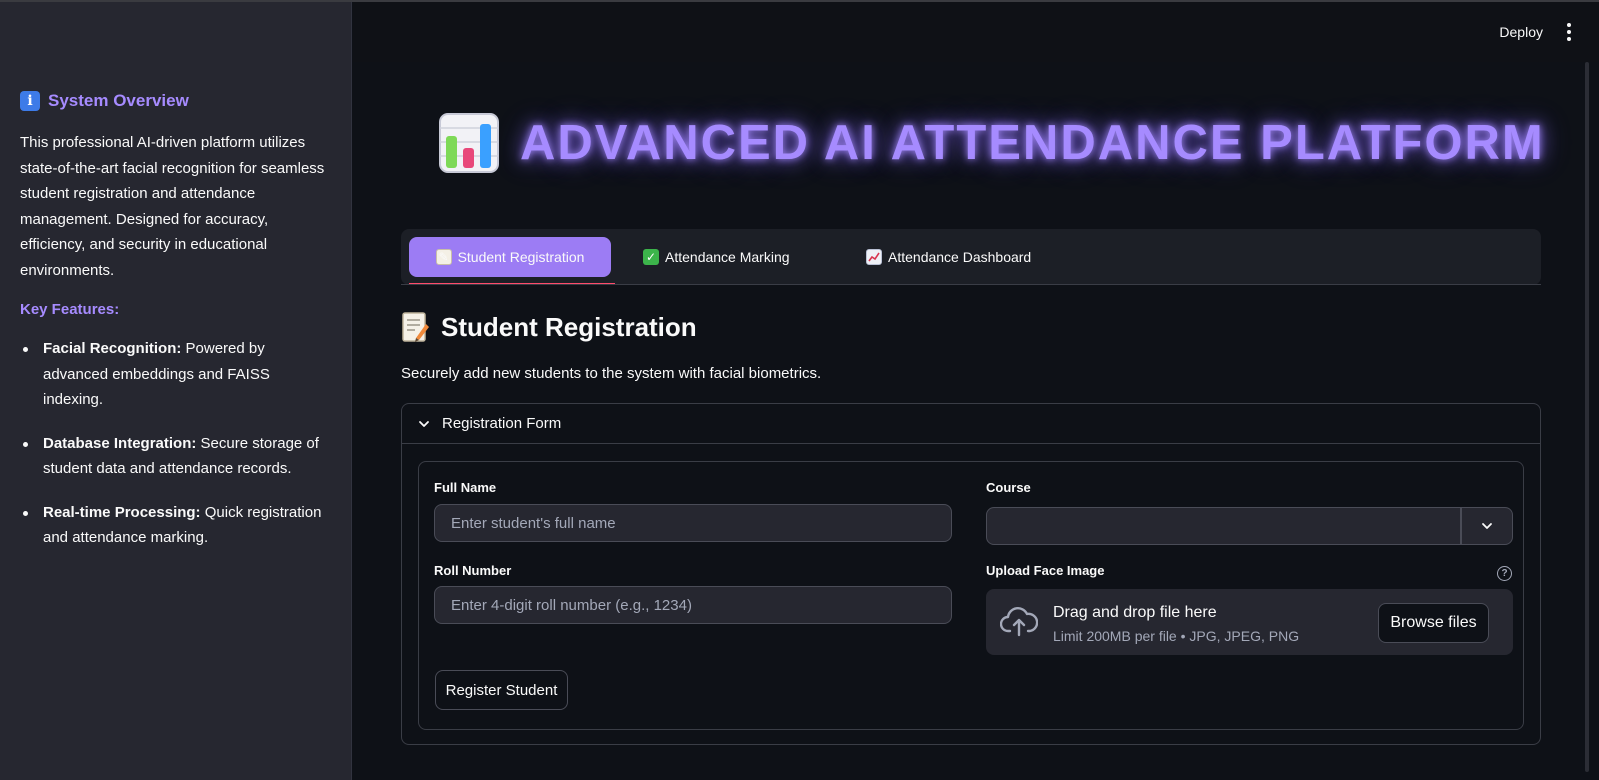  Describe the element at coordinates (693, 523) in the screenshot. I see `full-name-input` at that location.